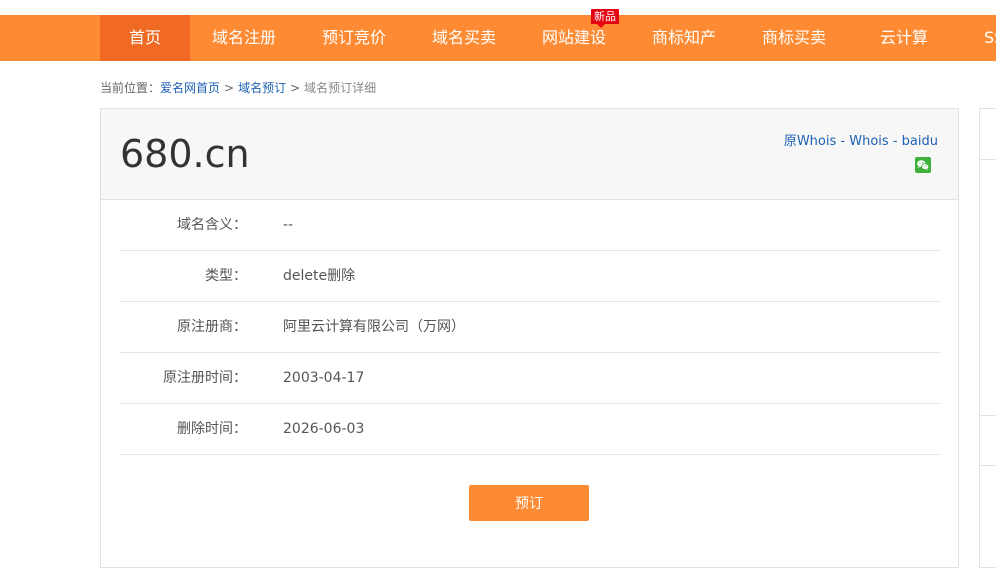  I want to click on detail-value: 2003-04-17, so click(324, 378).